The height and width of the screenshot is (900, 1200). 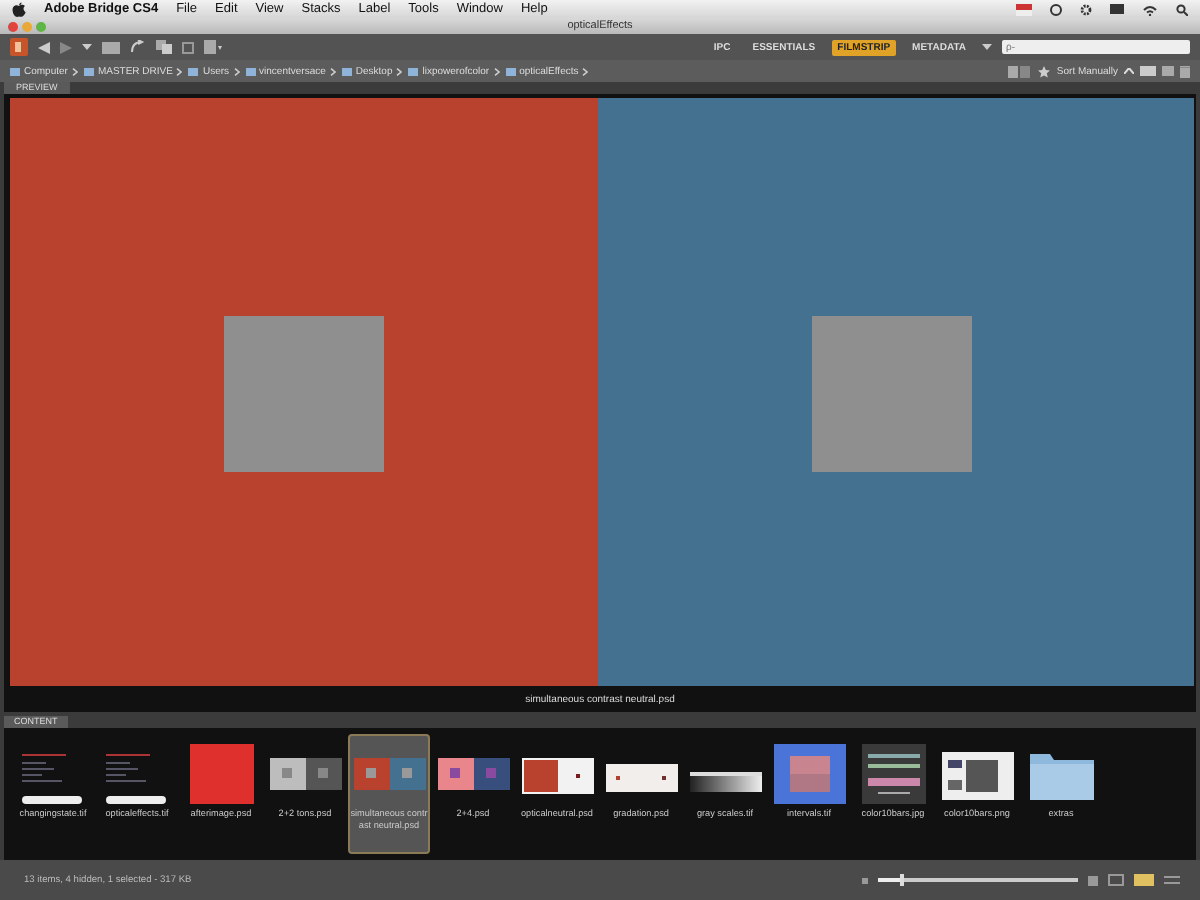 What do you see at coordinates (13, 26) in the screenshot?
I see `close-button` at bounding box center [13, 26].